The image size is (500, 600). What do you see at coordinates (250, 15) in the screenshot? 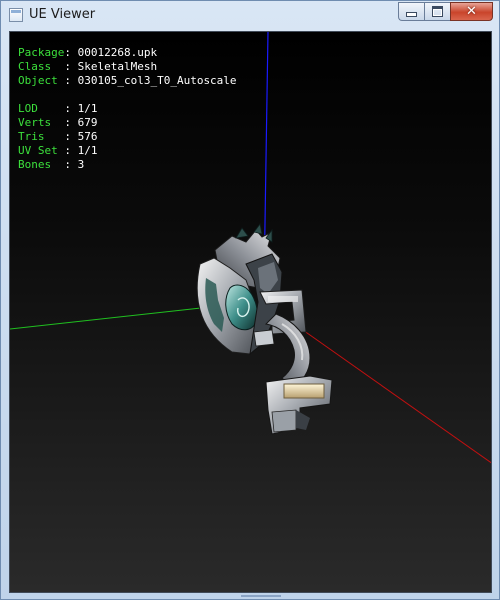
I see `title-bar: UE Viewer ✕` at bounding box center [250, 15].